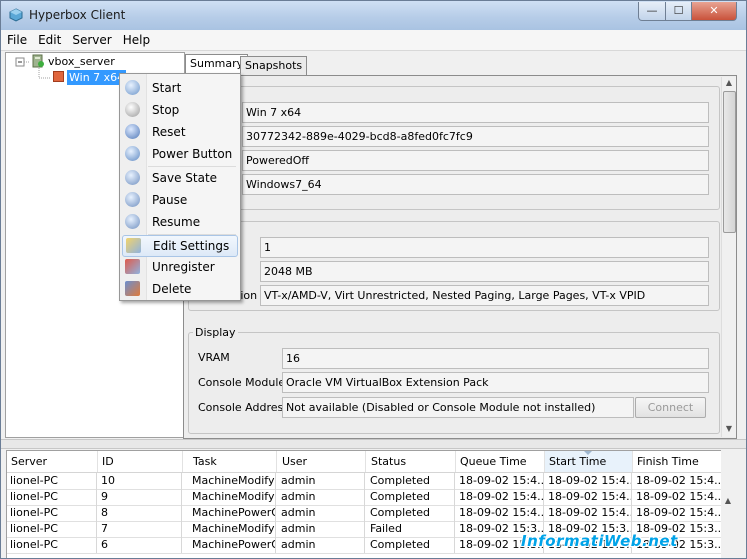 This screenshot has height=559, width=747. I want to click on menu-separator, so click(192, 166).